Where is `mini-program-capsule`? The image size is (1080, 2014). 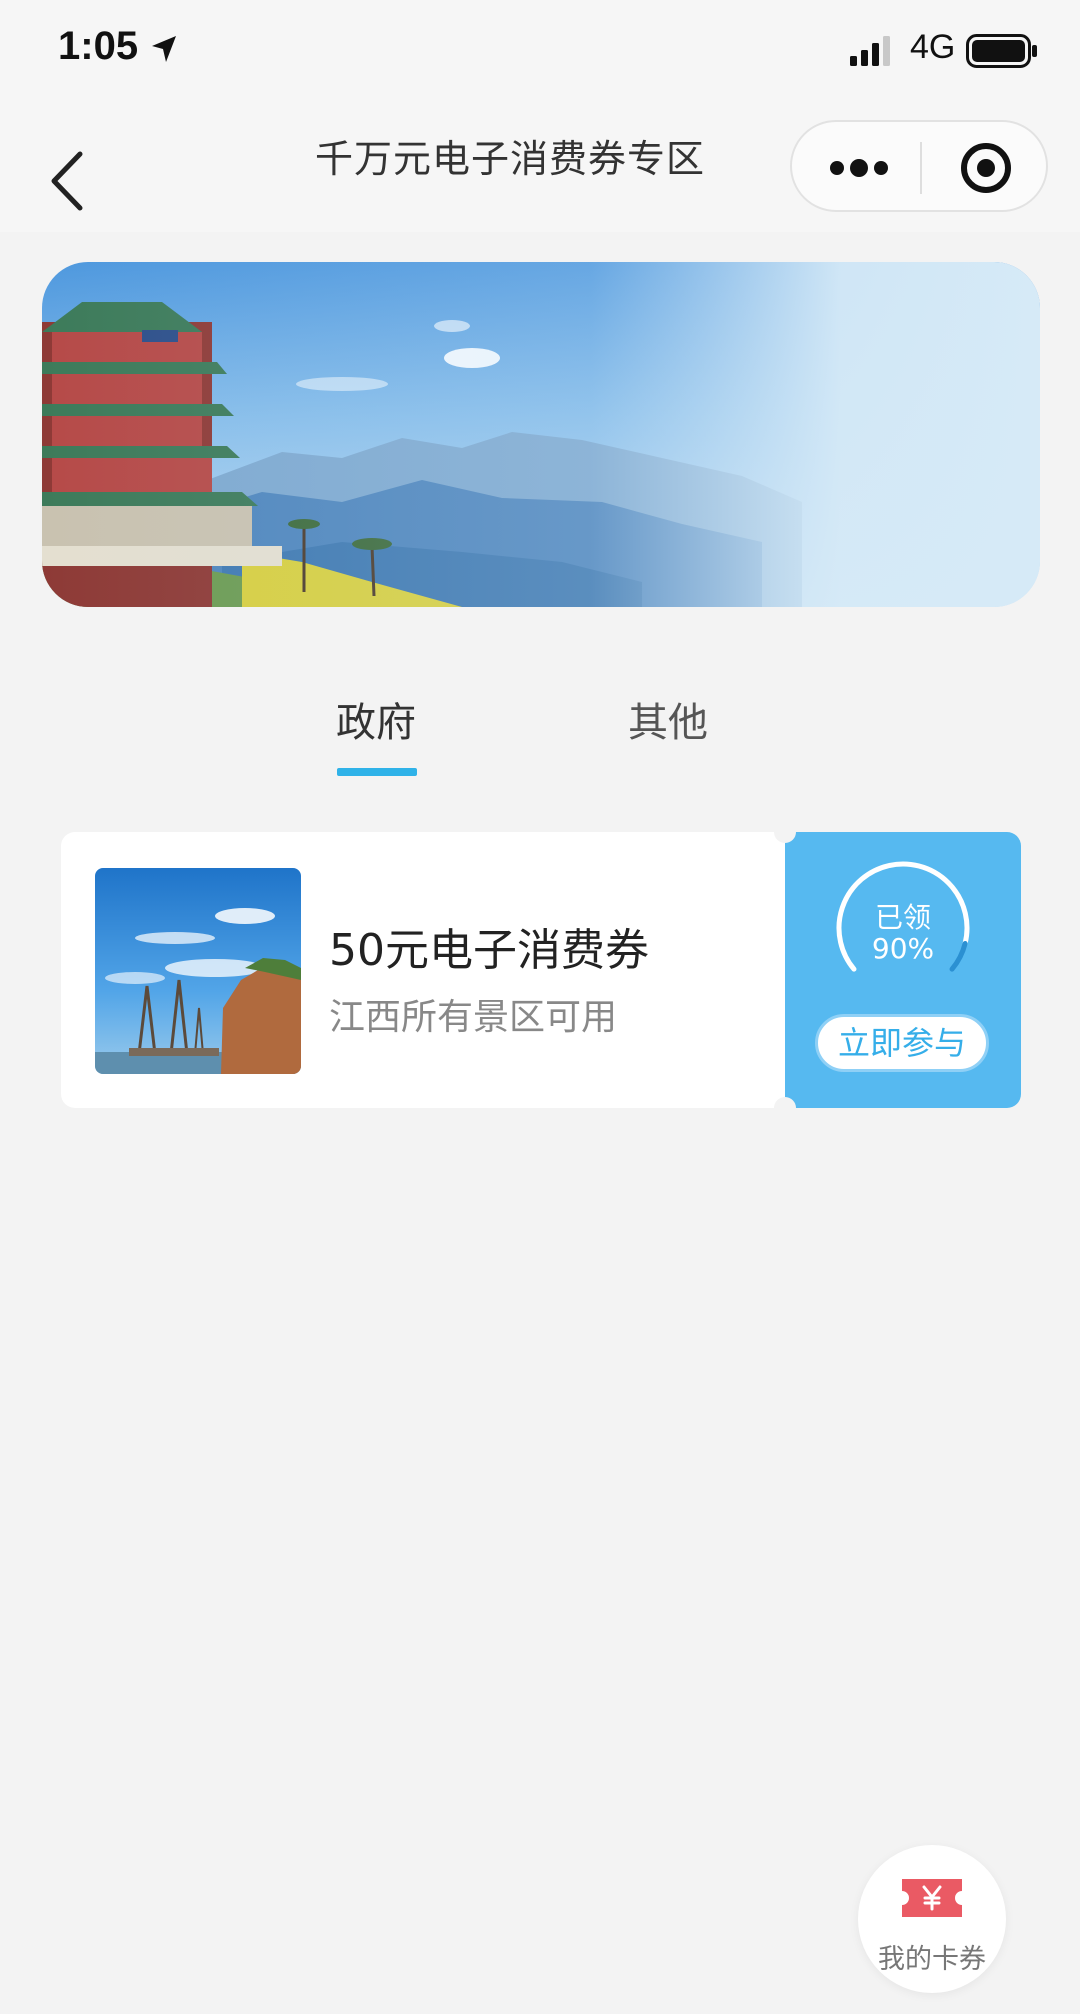 mini-program-capsule is located at coordinates (919, 166).